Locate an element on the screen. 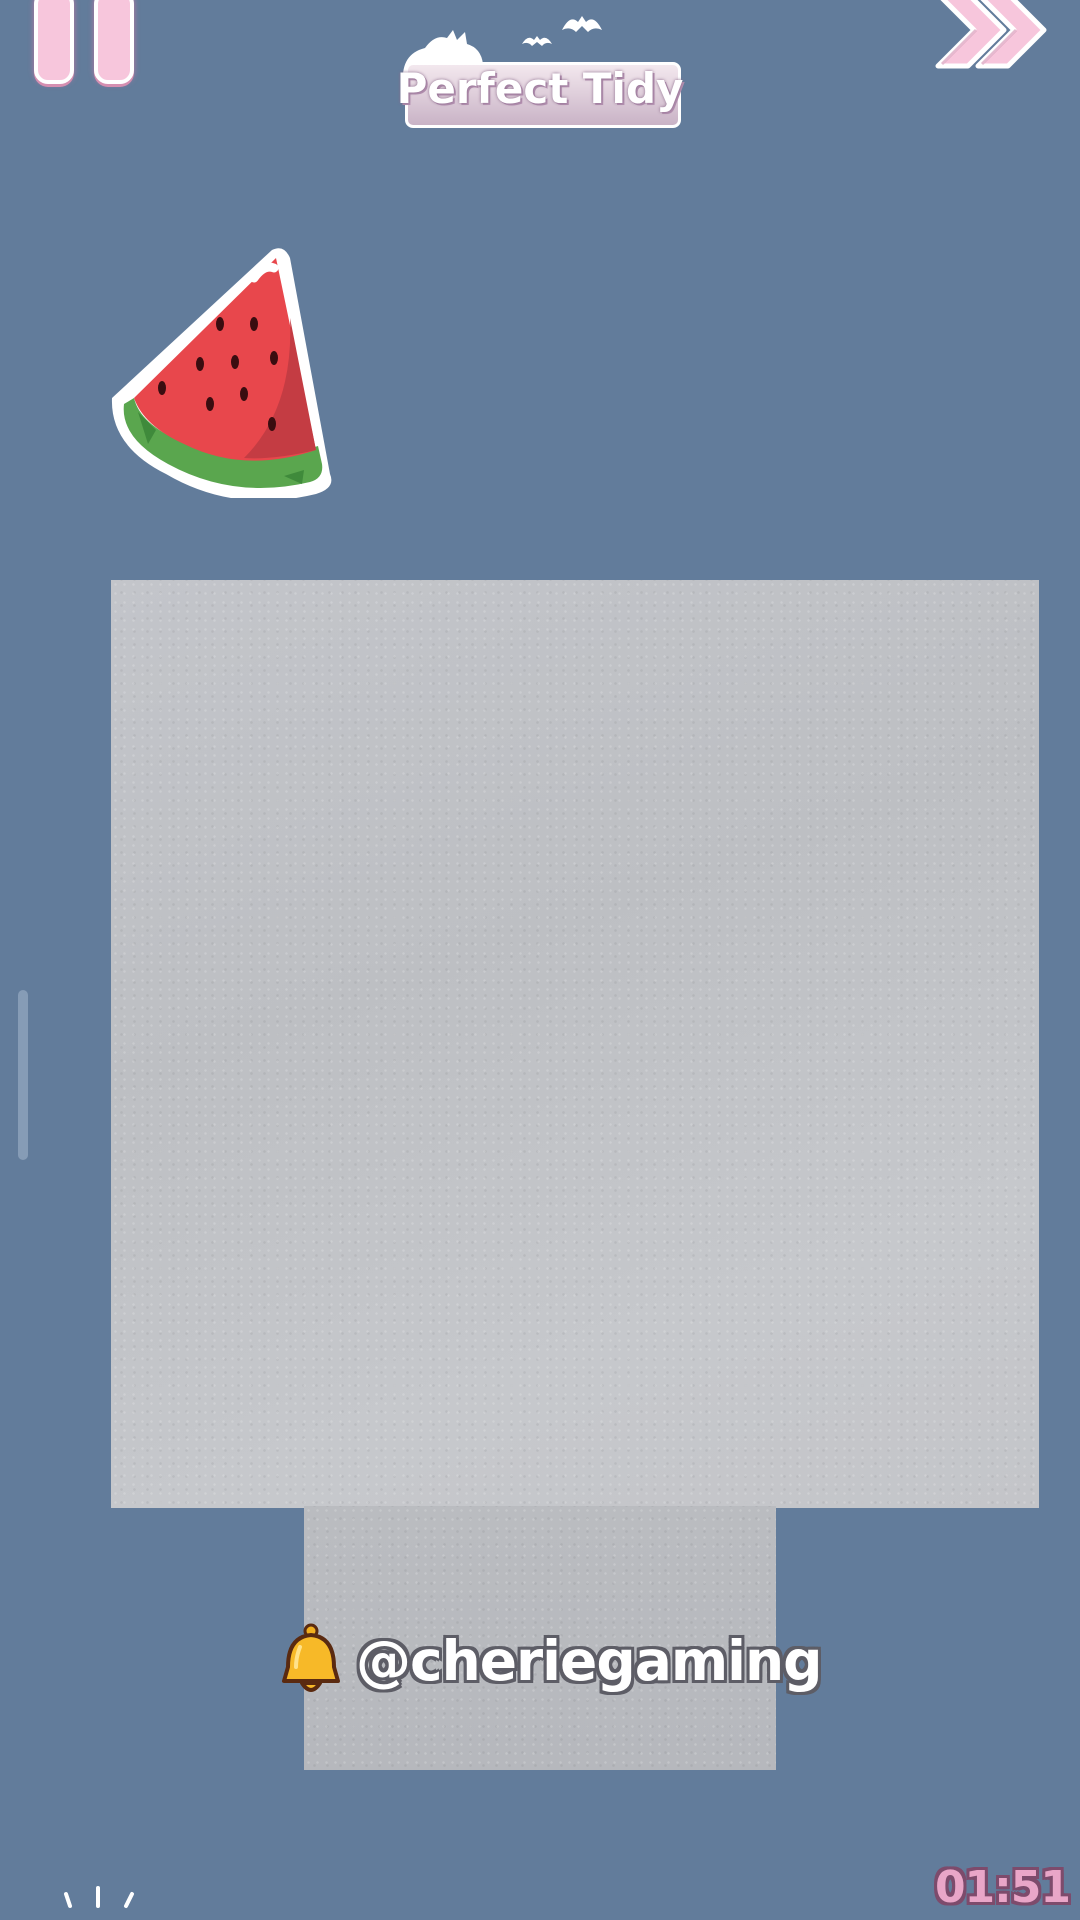  bell-icon is located at coordinates (311, 1657).